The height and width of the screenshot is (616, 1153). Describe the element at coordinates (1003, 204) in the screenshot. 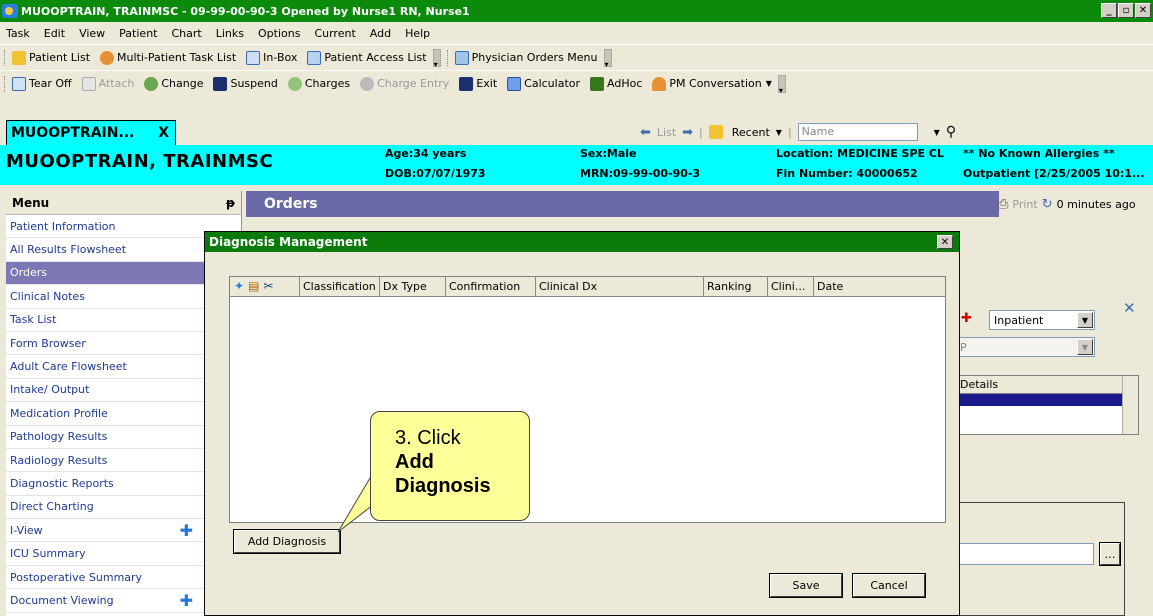

I see `printer-icon: ⎙` at that location.